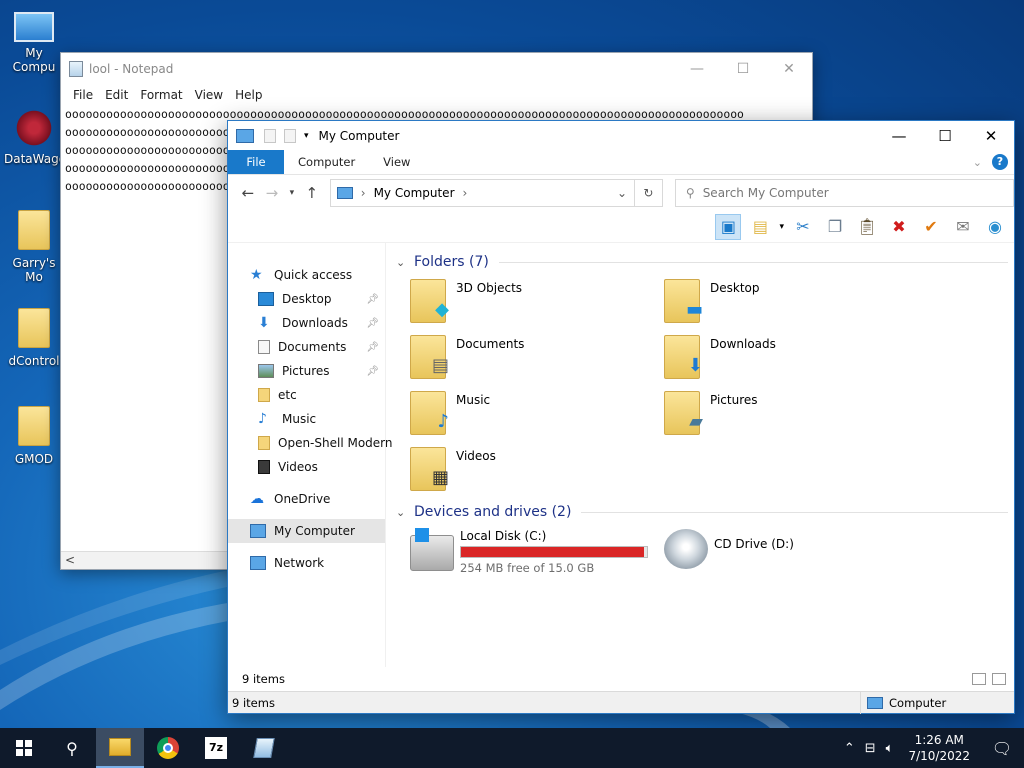 The height and width of the screenshot is (768, 1024). Describe the element at coordinates (482, 193) in the screenshot. I see `address-bar: › My Computer › ⌄` at that location.